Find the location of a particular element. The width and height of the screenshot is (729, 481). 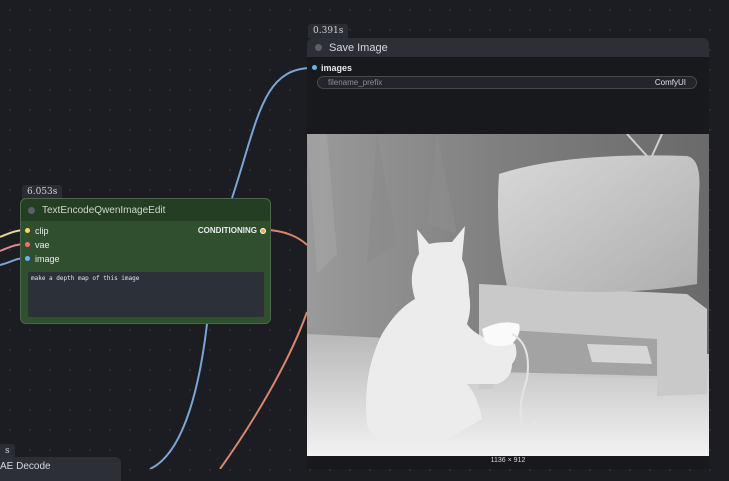

text-node-header: TextEncodeQwenImageEdit is located at coordinates (145, 210).